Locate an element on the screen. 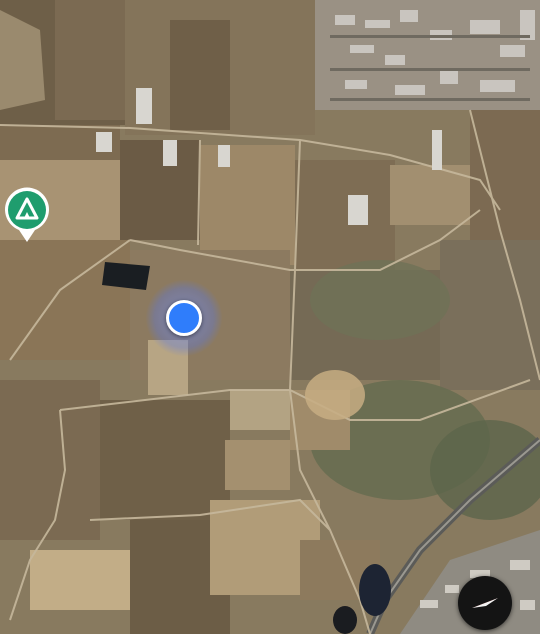  current-location-marker is located at coordinates (184, 318).